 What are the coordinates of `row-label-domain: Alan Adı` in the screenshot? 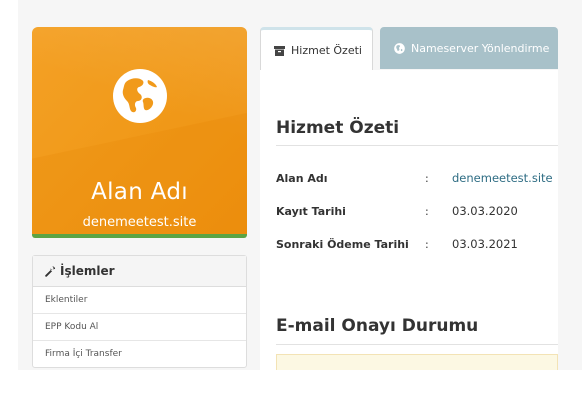 It's located at (302, 178).